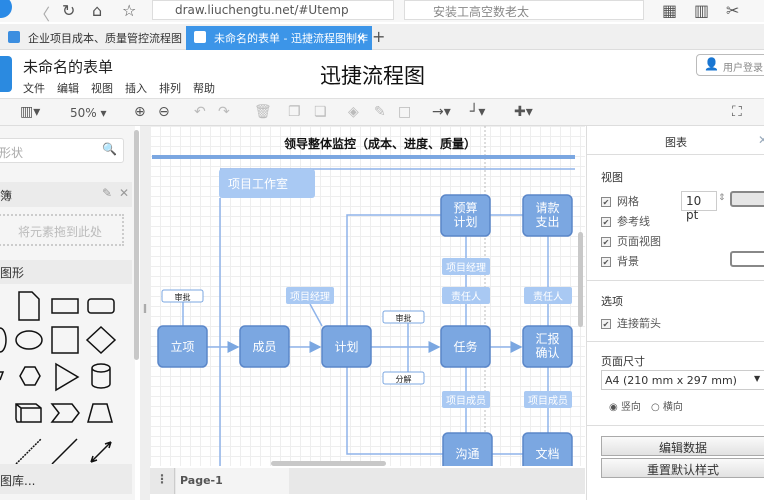 Image resolution: width=764 pixels, height=500 pixels. I want to click on reader-icon: ▥, so click(701, 10).